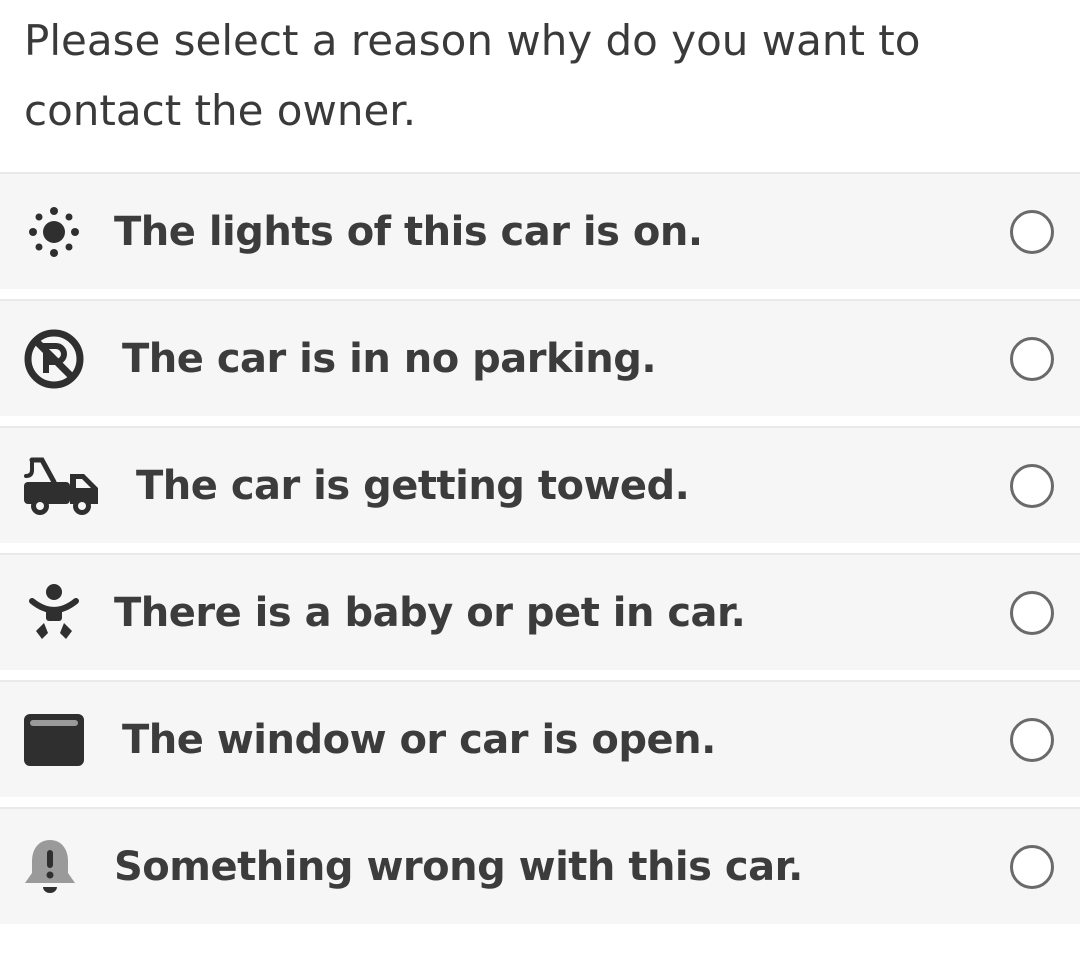 The image size is (1080, 973). Describe the element at coordinates (389, 358) in the screenshot. I see `reason-option-label: The car is in no parking.` at that location.